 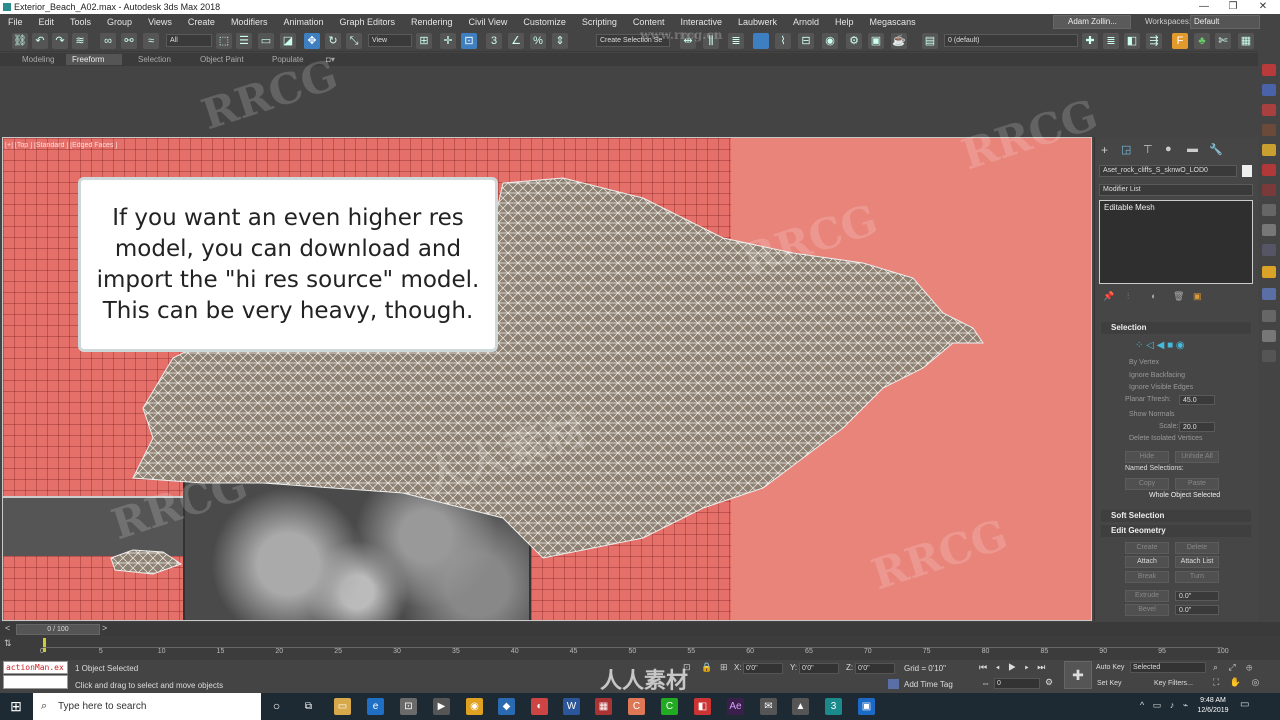 I want to click on undo-icon: ↶, so click(x=40, y=41).